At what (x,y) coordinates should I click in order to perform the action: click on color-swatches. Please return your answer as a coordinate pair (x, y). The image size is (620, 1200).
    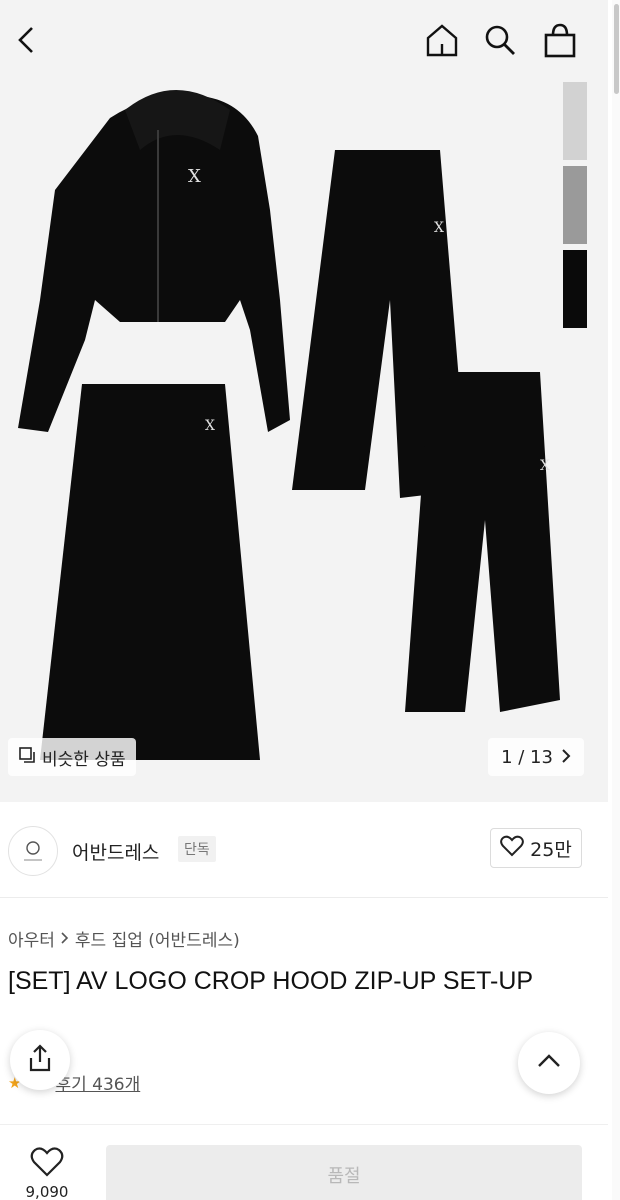
    Looking at the image, I should click on (576, 208).